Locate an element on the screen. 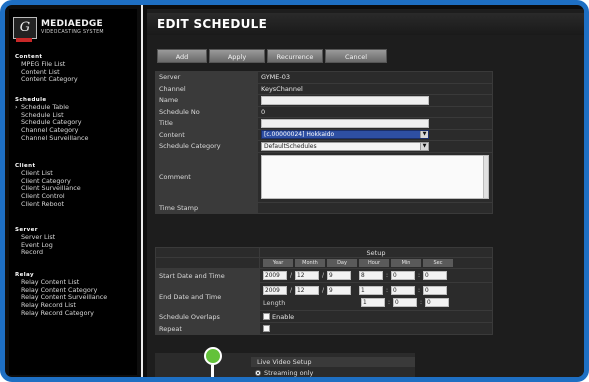 The image size is (589, 382). server-value: GYME-03 is located at coordinates (375, 77).